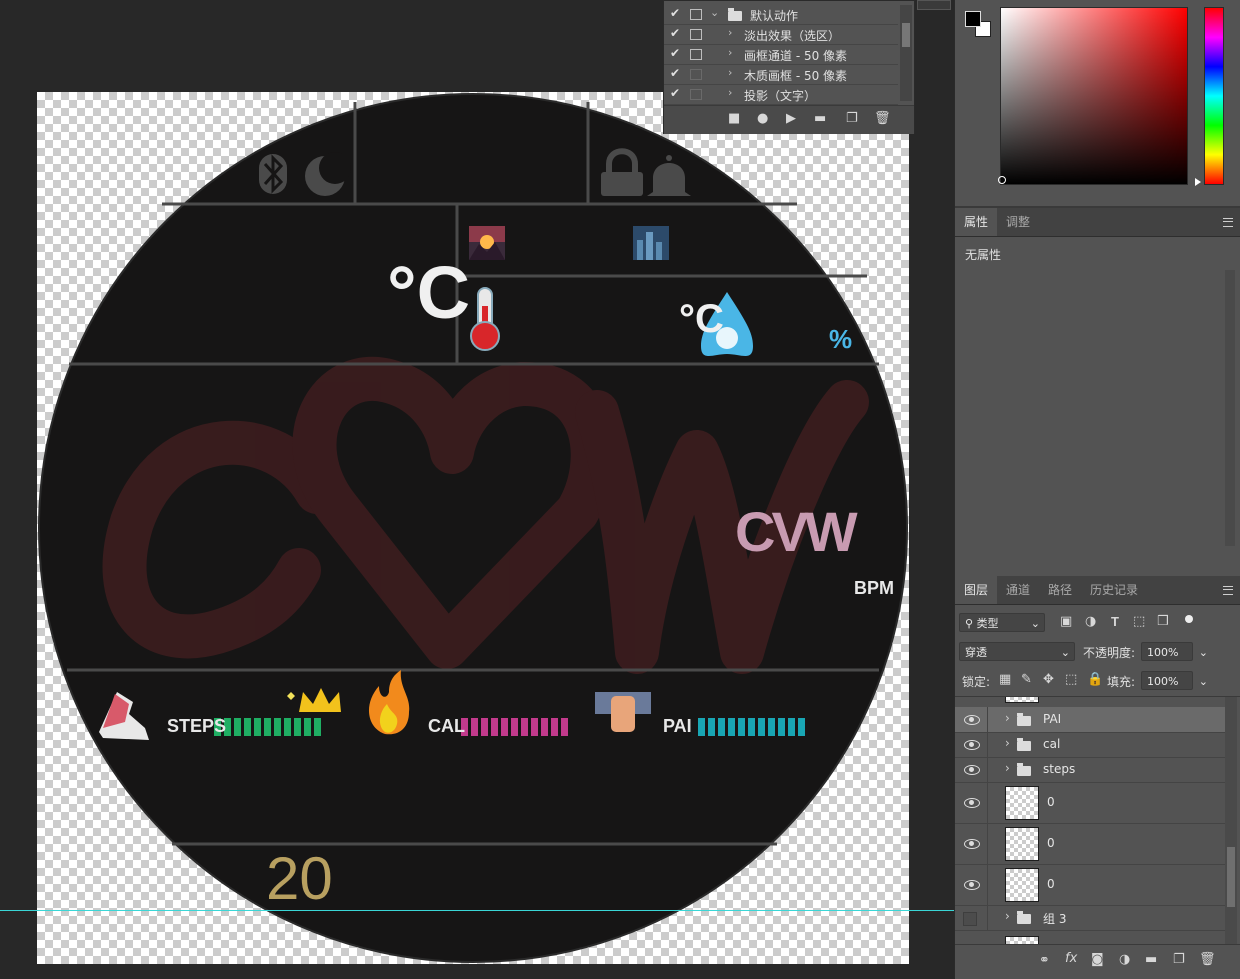 The width and height of the screenshot is (1240, 979). What do you see at coordinates (1115, 621) in the screenshot?
I see `type-filter-icon: T` at bounding box center [1115, 621].